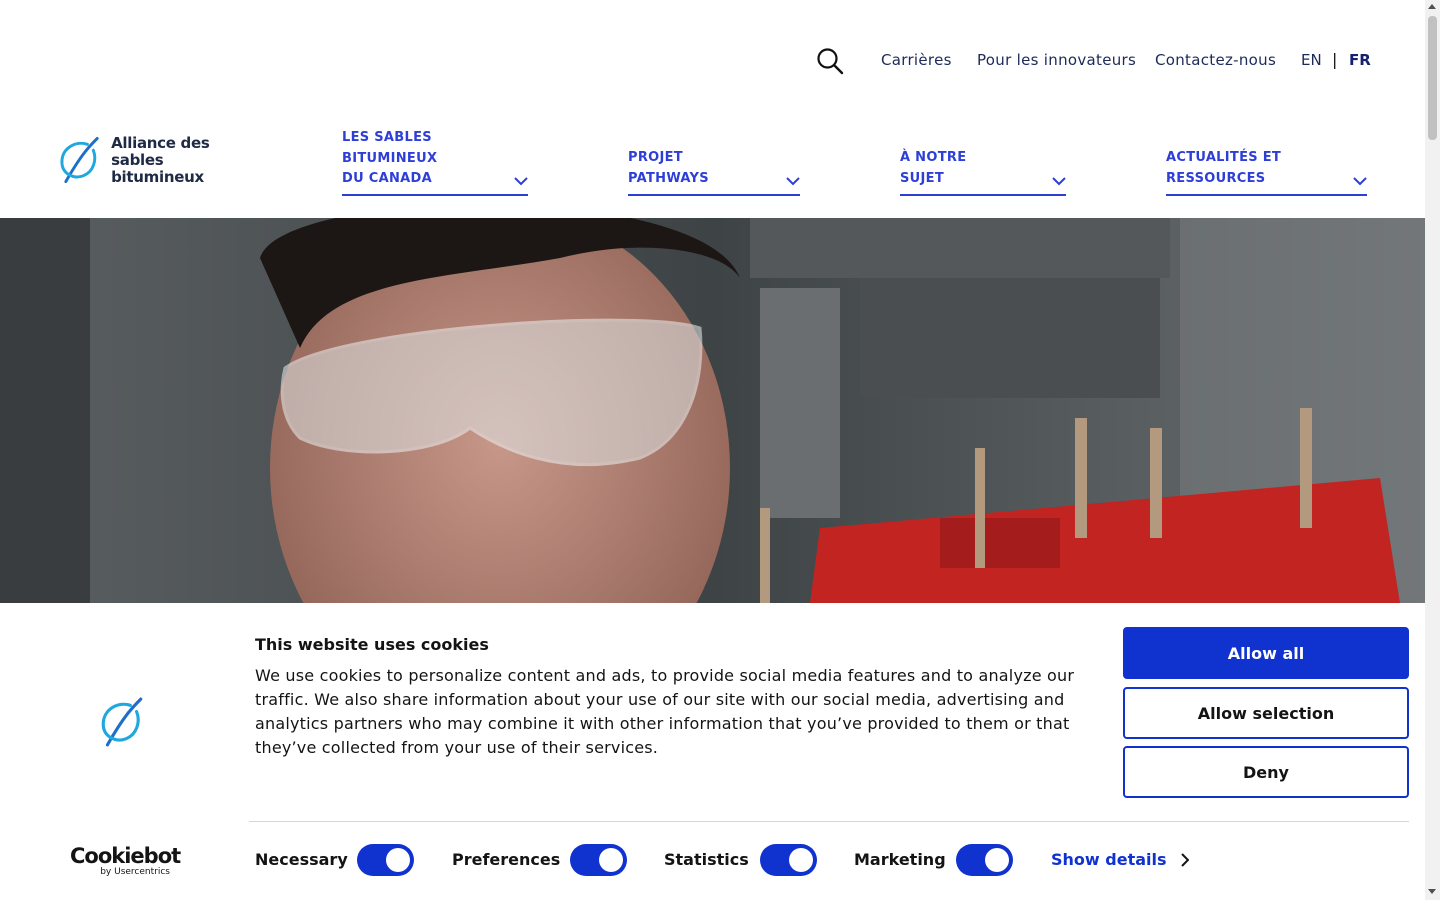 The image size is (1440, 900). I want to click on toggle-label-statistics: Statistics, so click(706, 859).